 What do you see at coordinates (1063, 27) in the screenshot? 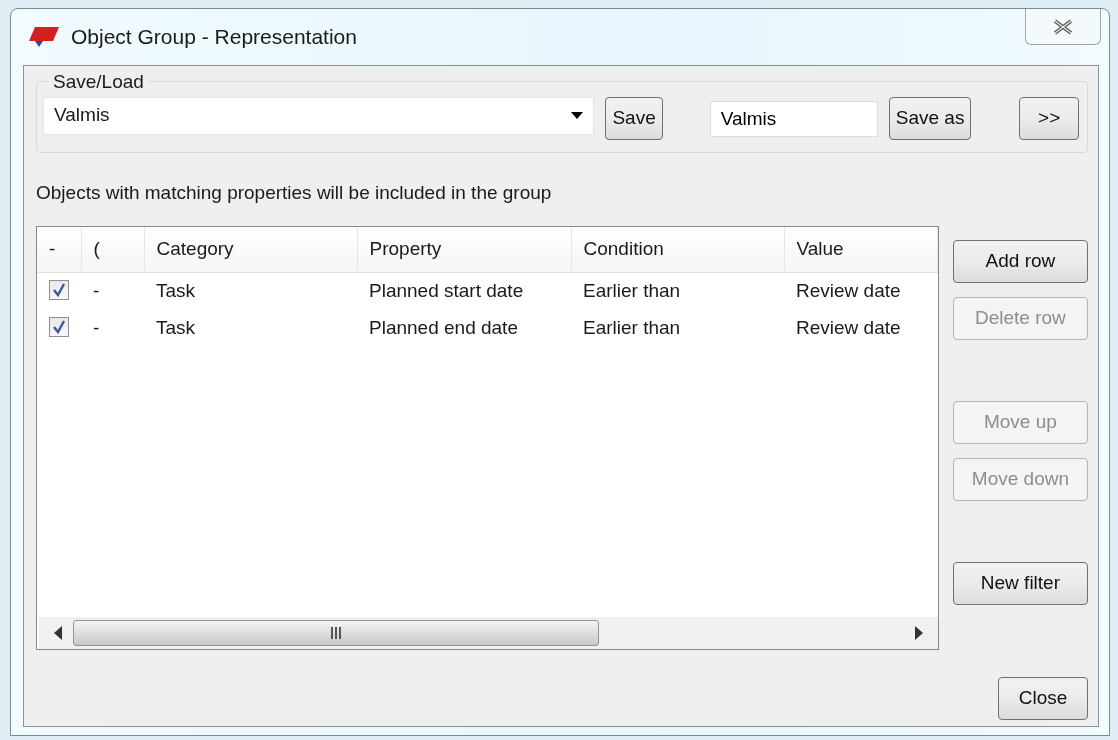
I see `close-icon` at bounding box center [1063, 27].